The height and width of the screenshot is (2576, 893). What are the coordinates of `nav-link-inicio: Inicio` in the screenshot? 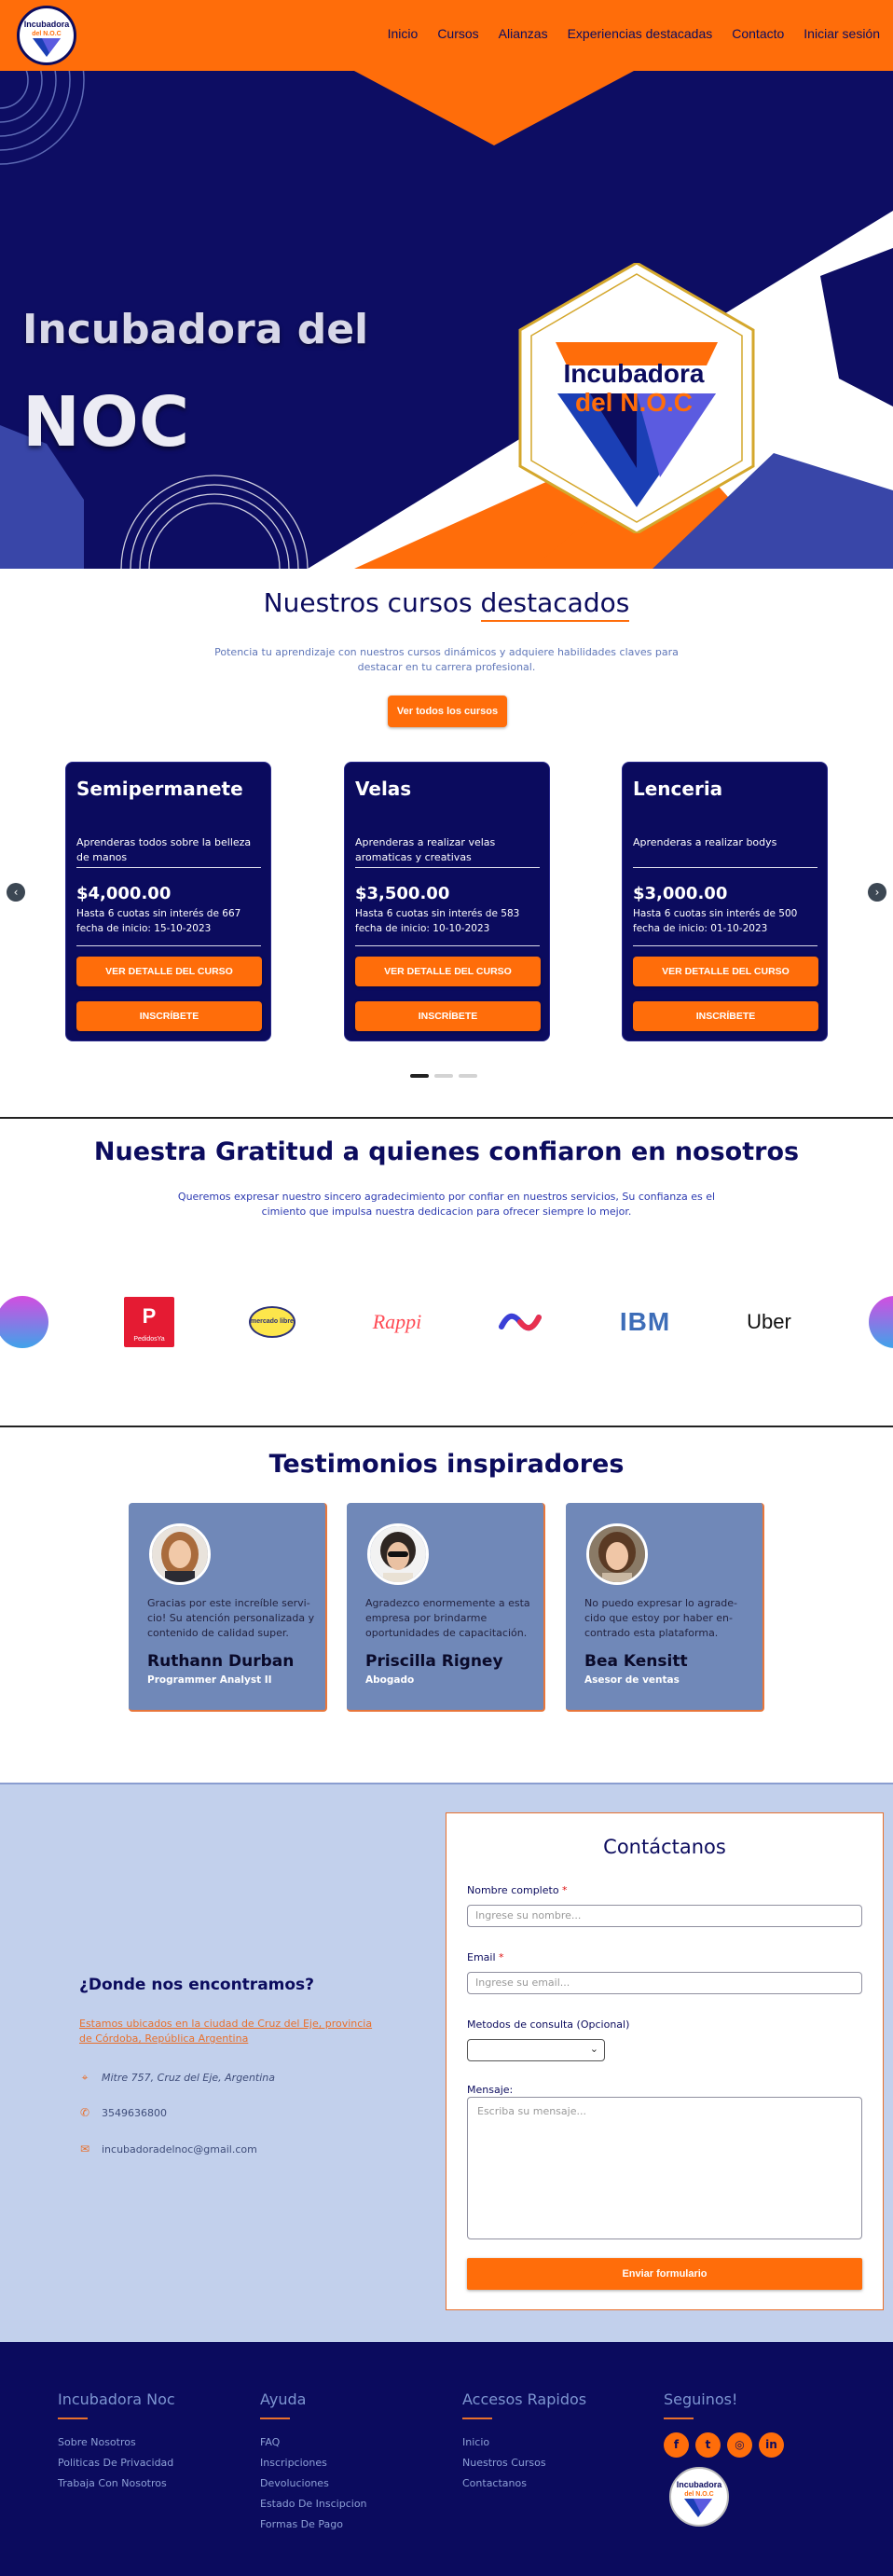 It's located at (403, 33).